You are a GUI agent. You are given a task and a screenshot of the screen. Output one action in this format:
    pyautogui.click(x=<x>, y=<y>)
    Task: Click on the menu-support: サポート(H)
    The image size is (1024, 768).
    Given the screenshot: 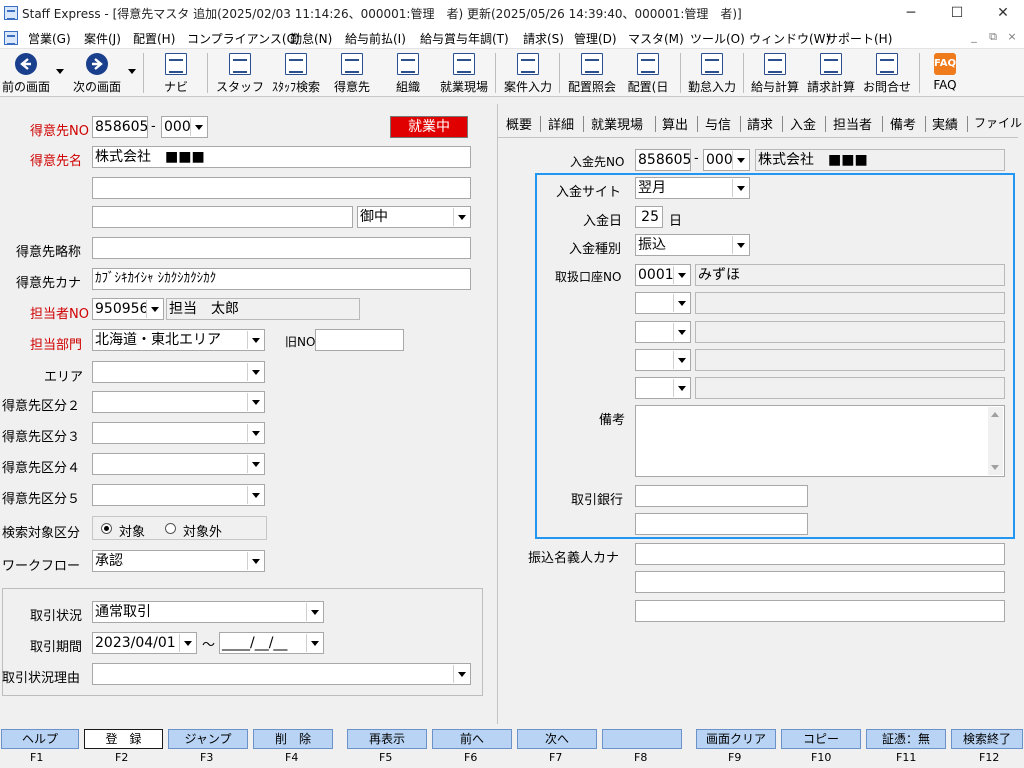 What is the action you would take?
    pyautogui.click(x=859, y=38)
    